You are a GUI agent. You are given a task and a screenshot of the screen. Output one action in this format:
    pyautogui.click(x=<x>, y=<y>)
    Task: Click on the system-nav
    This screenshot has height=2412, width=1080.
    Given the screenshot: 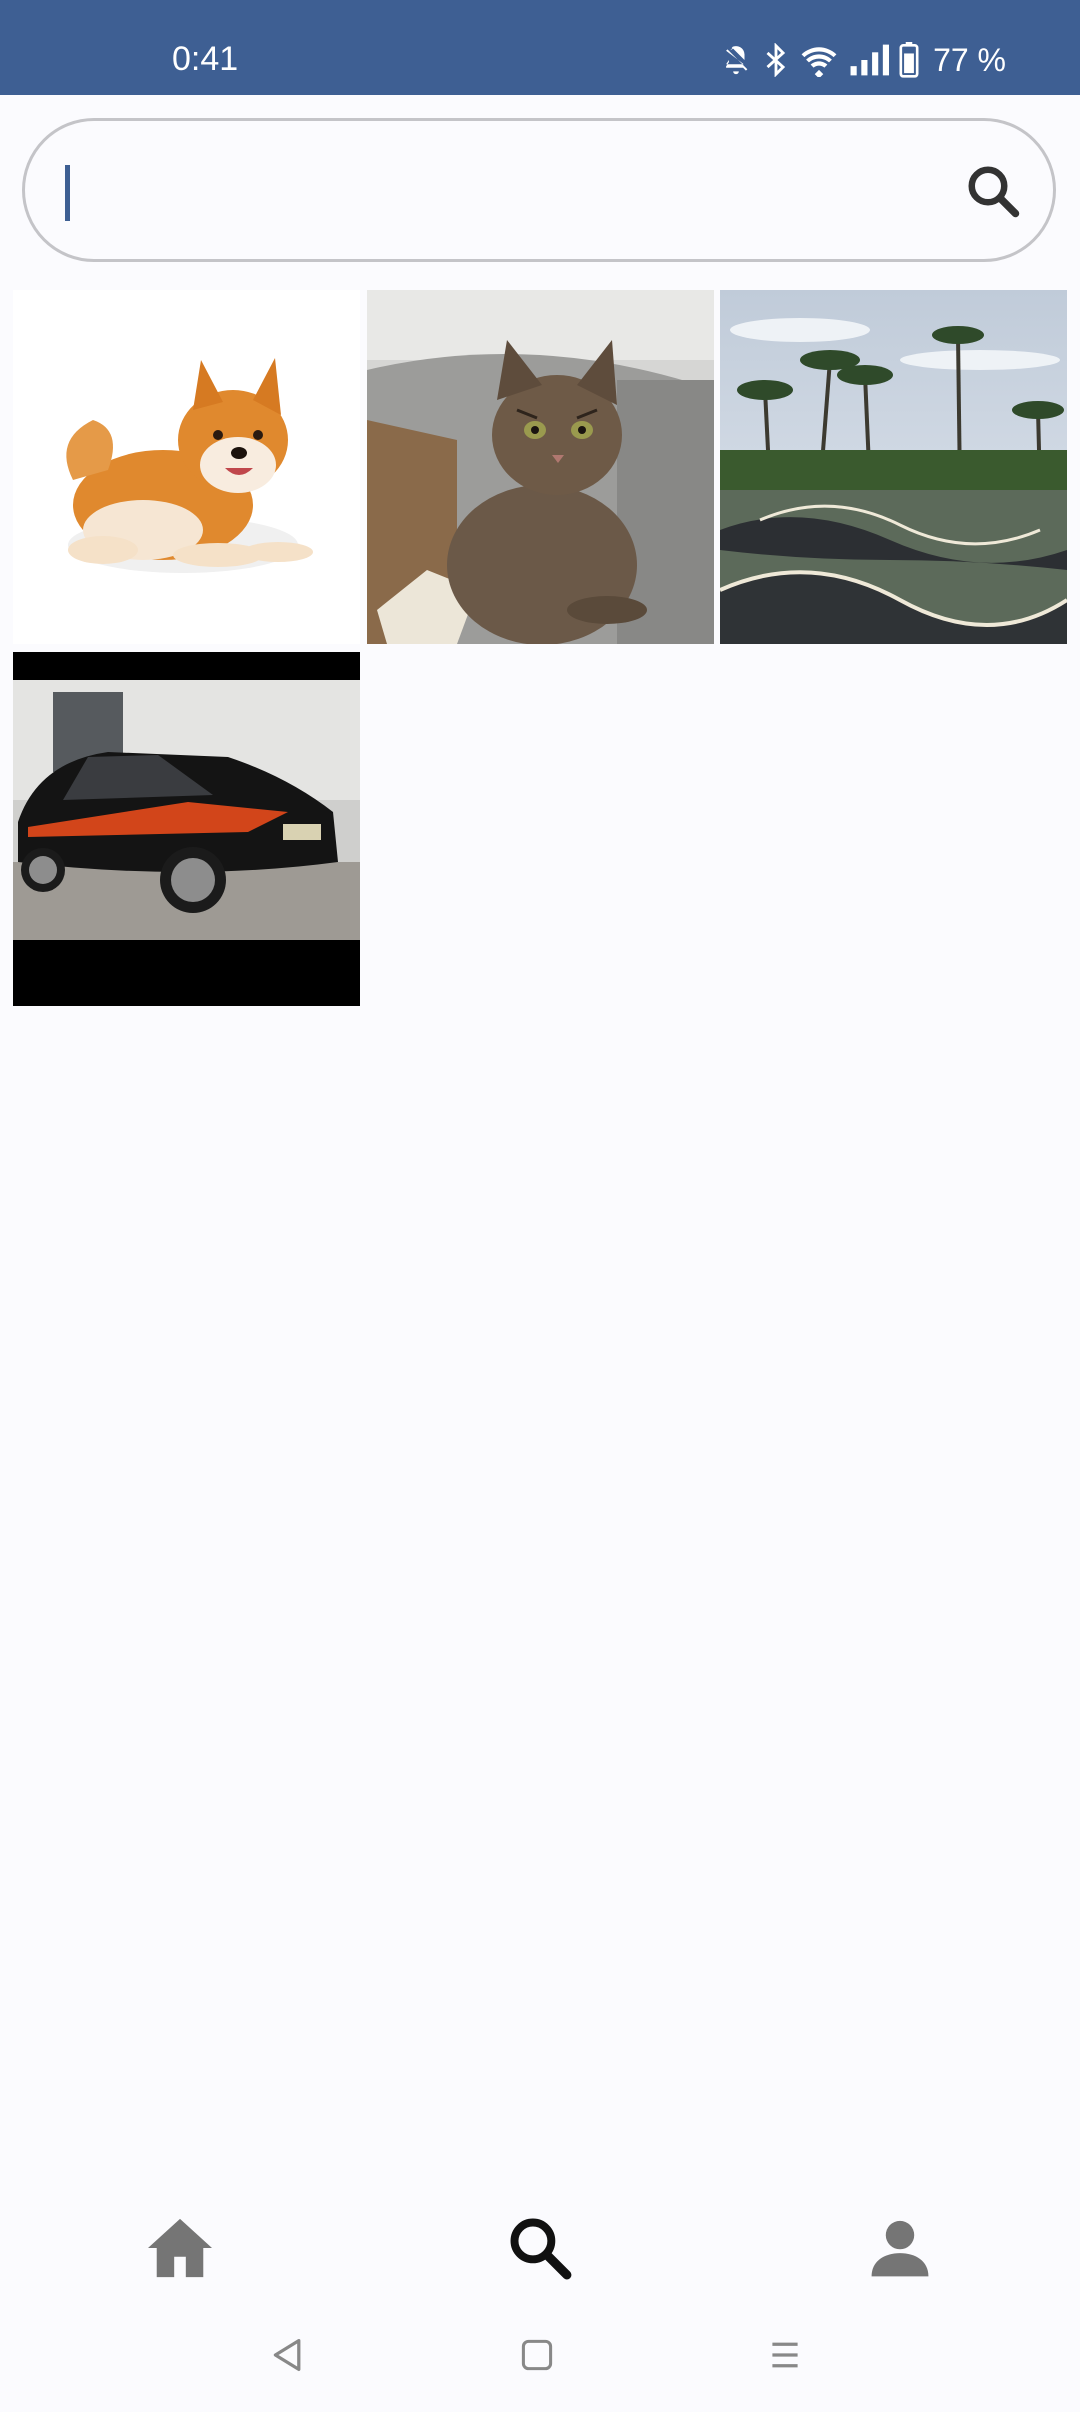 What is the action you would take?
    pyautogui.click(x=540, y=2355)
    